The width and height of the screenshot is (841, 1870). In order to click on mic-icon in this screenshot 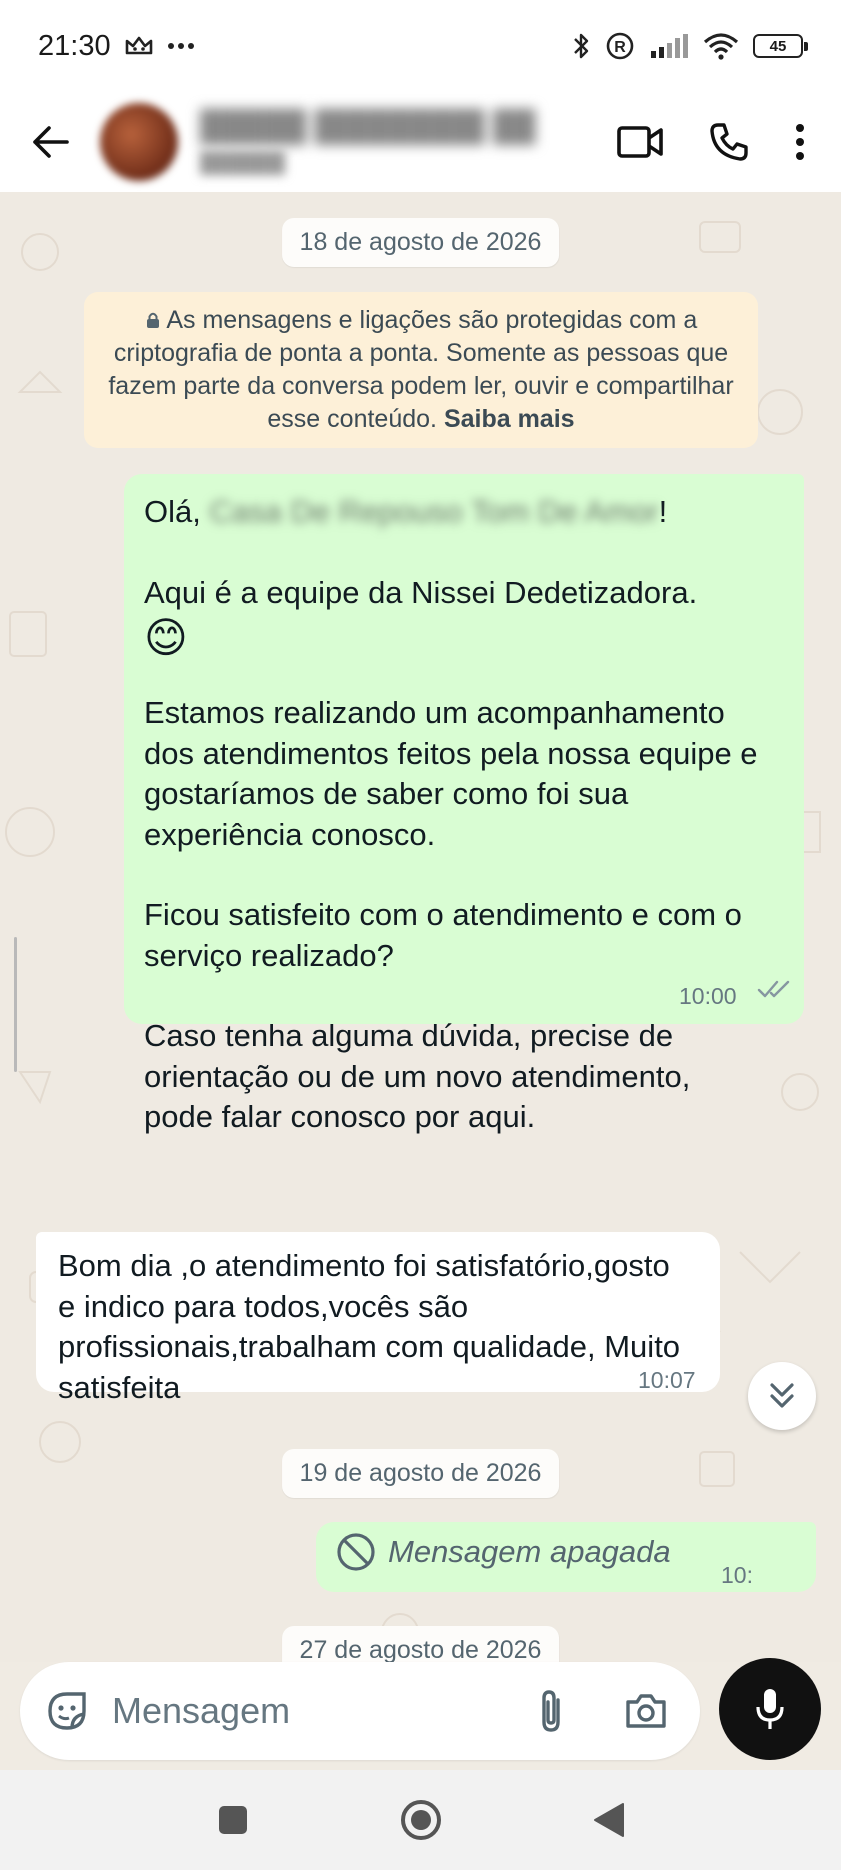, I will do `click(770, 1709)`.